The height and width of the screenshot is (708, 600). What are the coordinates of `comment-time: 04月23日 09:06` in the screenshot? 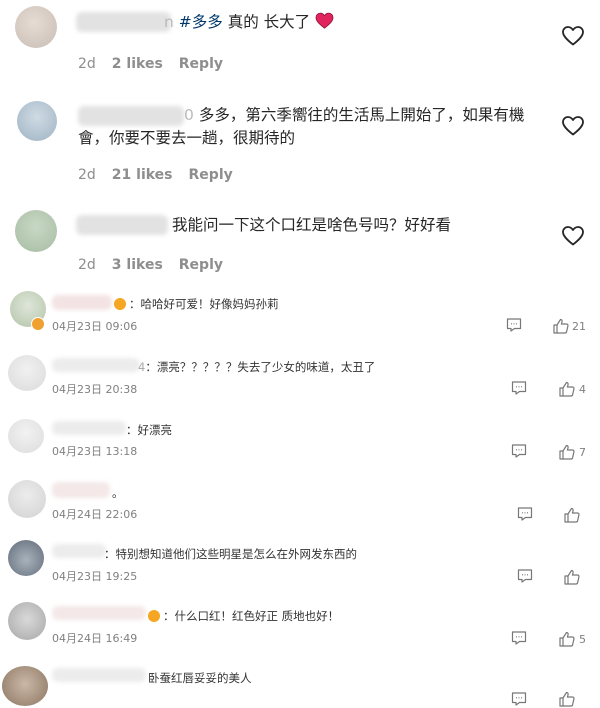 It's located at (95, 326).